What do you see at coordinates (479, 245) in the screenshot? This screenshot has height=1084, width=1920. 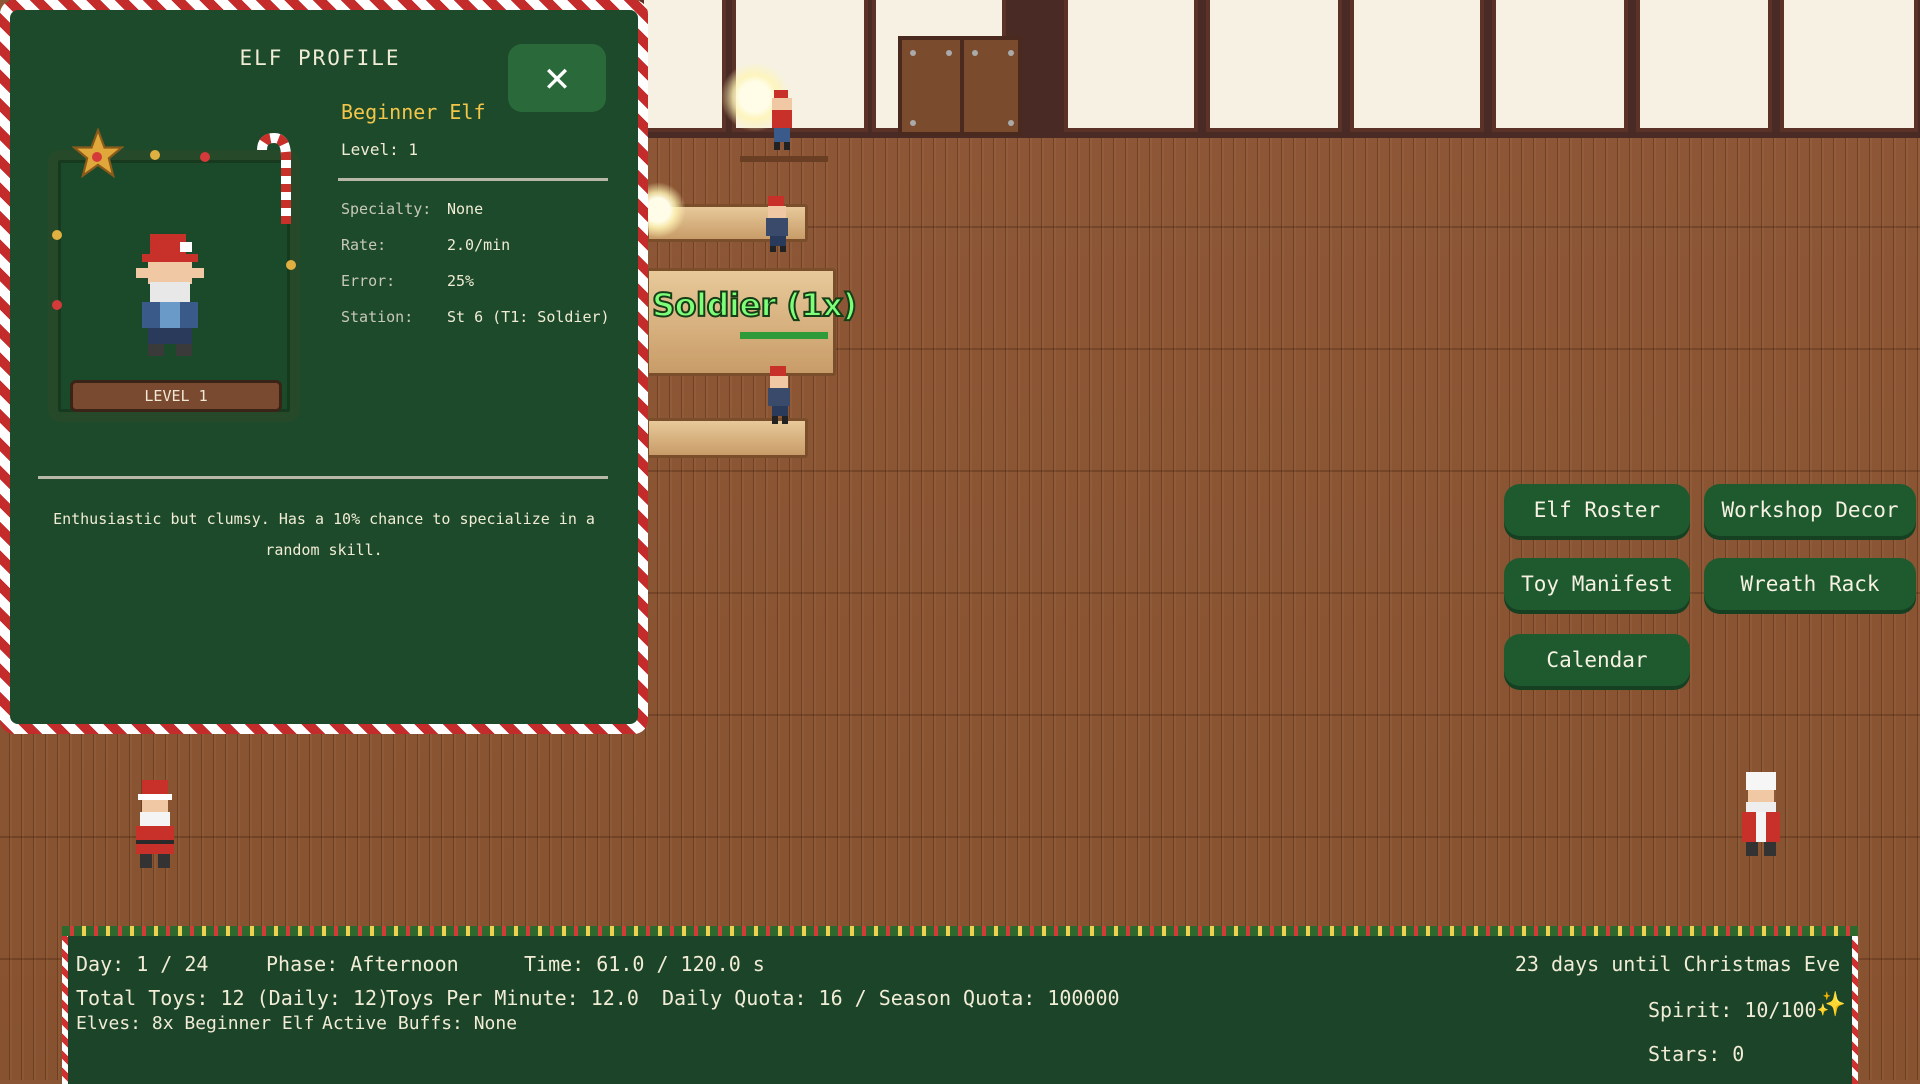 I see `stat-value: 2.0/min` at bounding box center [479, 245].